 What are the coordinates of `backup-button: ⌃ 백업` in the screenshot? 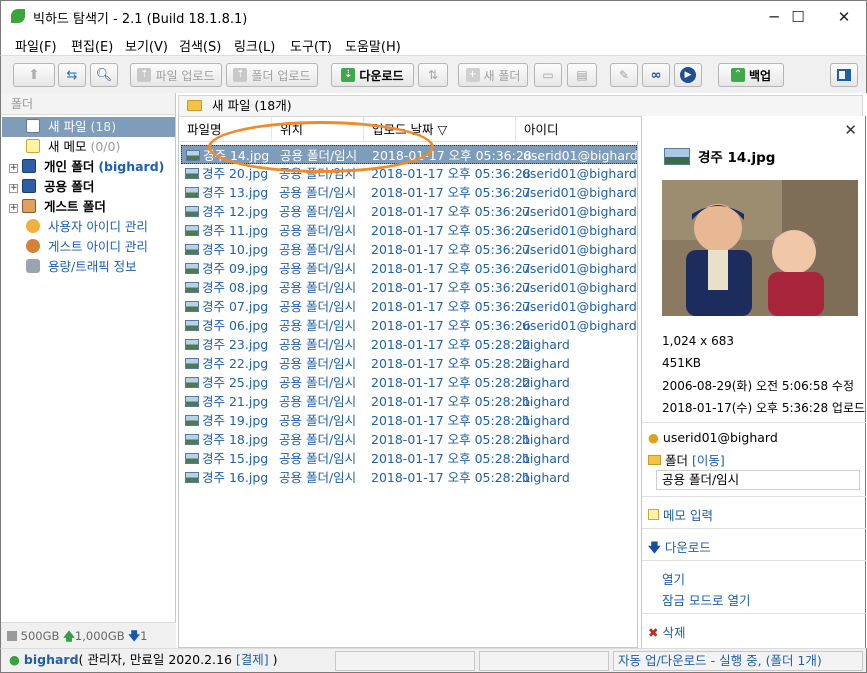 It's located at (751, 75).